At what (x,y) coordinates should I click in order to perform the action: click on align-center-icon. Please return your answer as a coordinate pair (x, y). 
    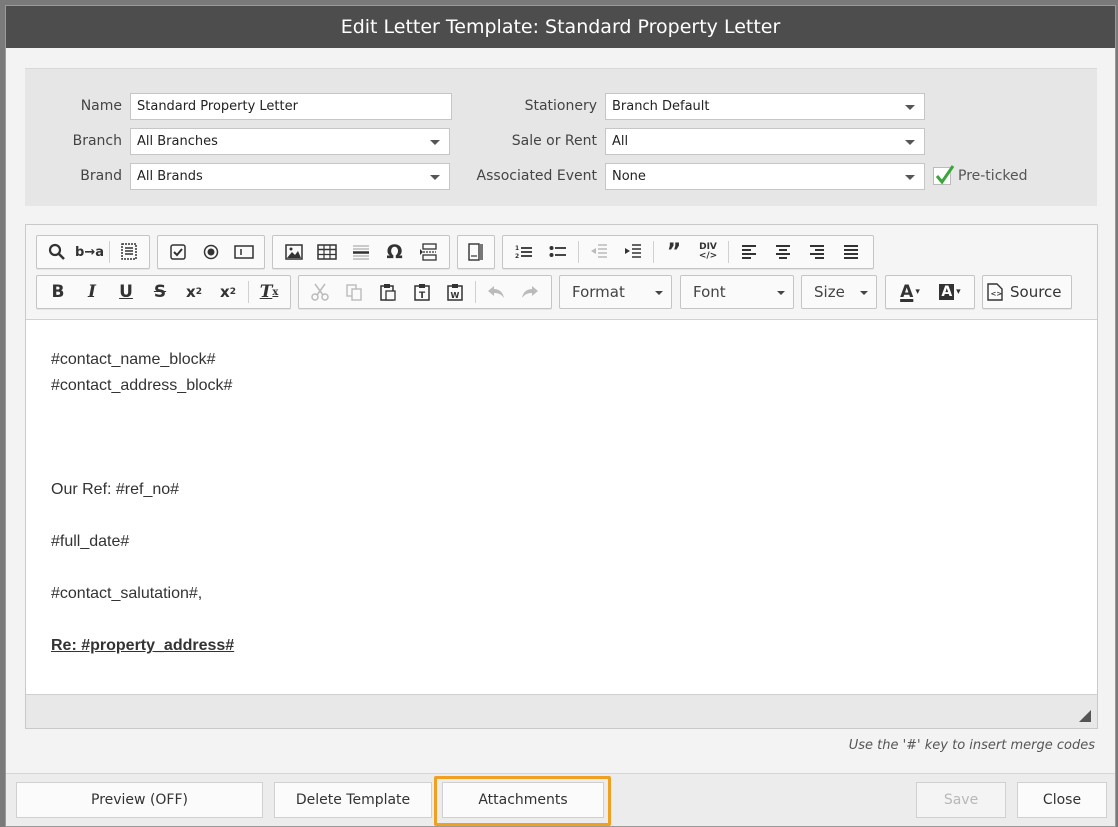
    Looking at the image, I should click on (783, 252).